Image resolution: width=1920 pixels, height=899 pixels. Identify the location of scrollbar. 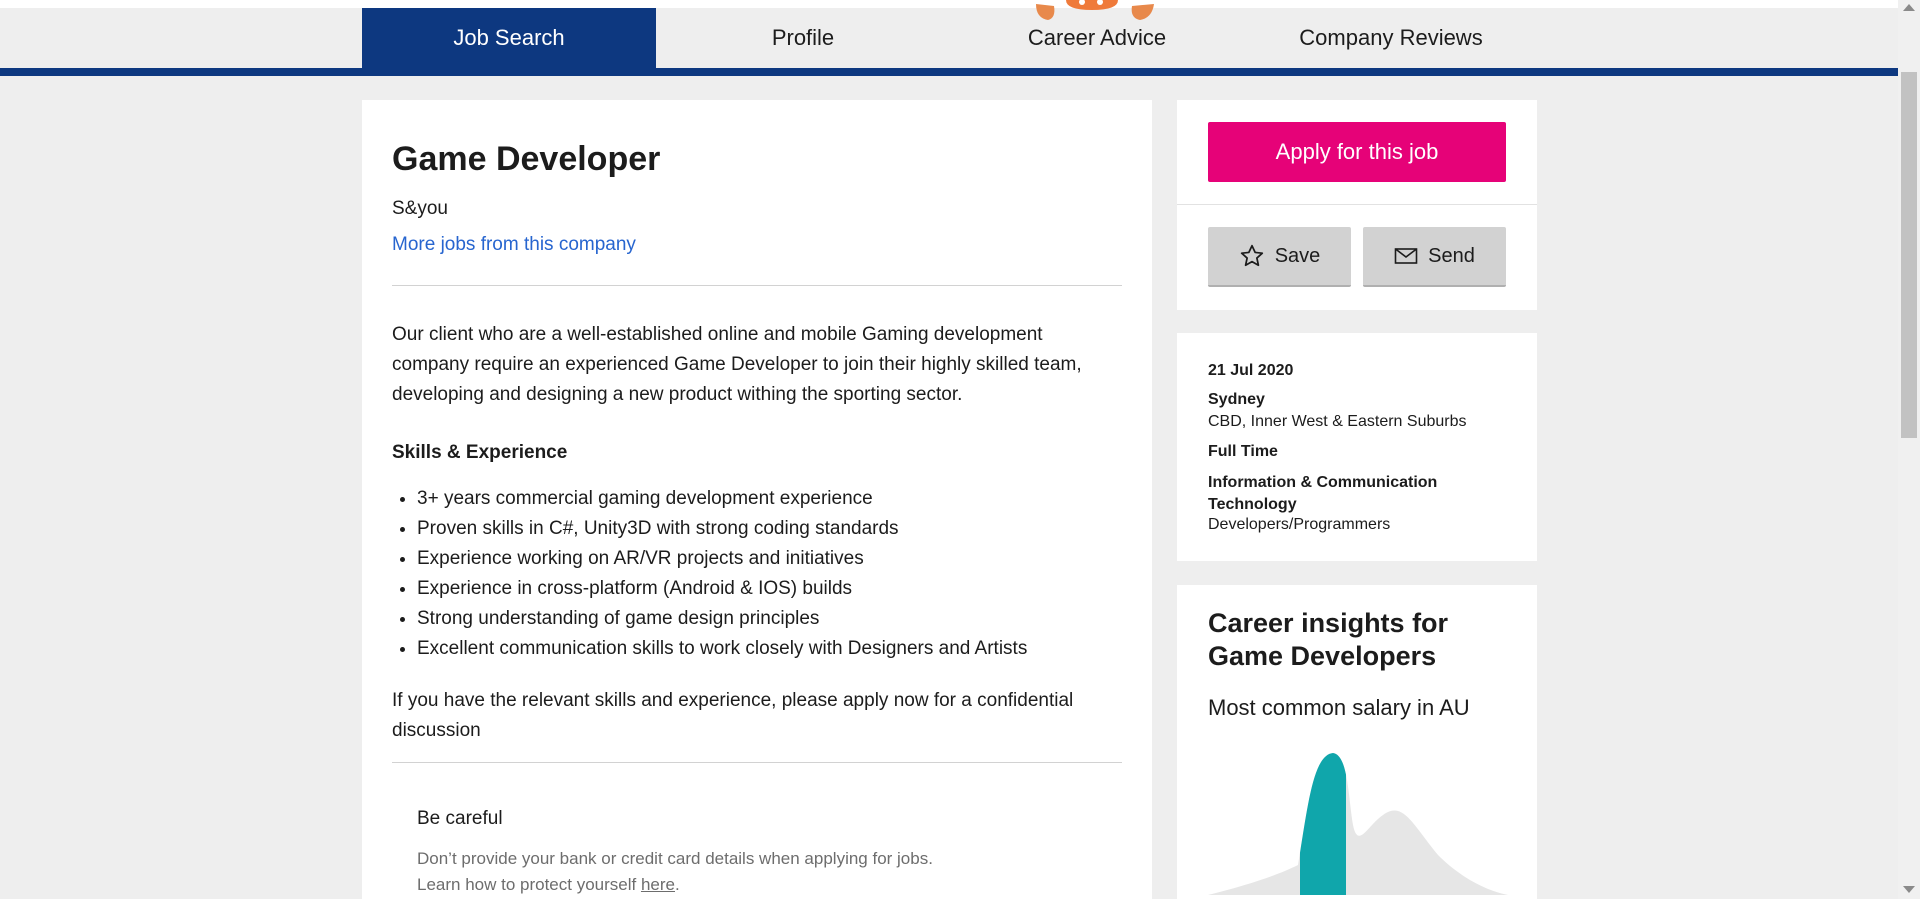
(1909, 449).